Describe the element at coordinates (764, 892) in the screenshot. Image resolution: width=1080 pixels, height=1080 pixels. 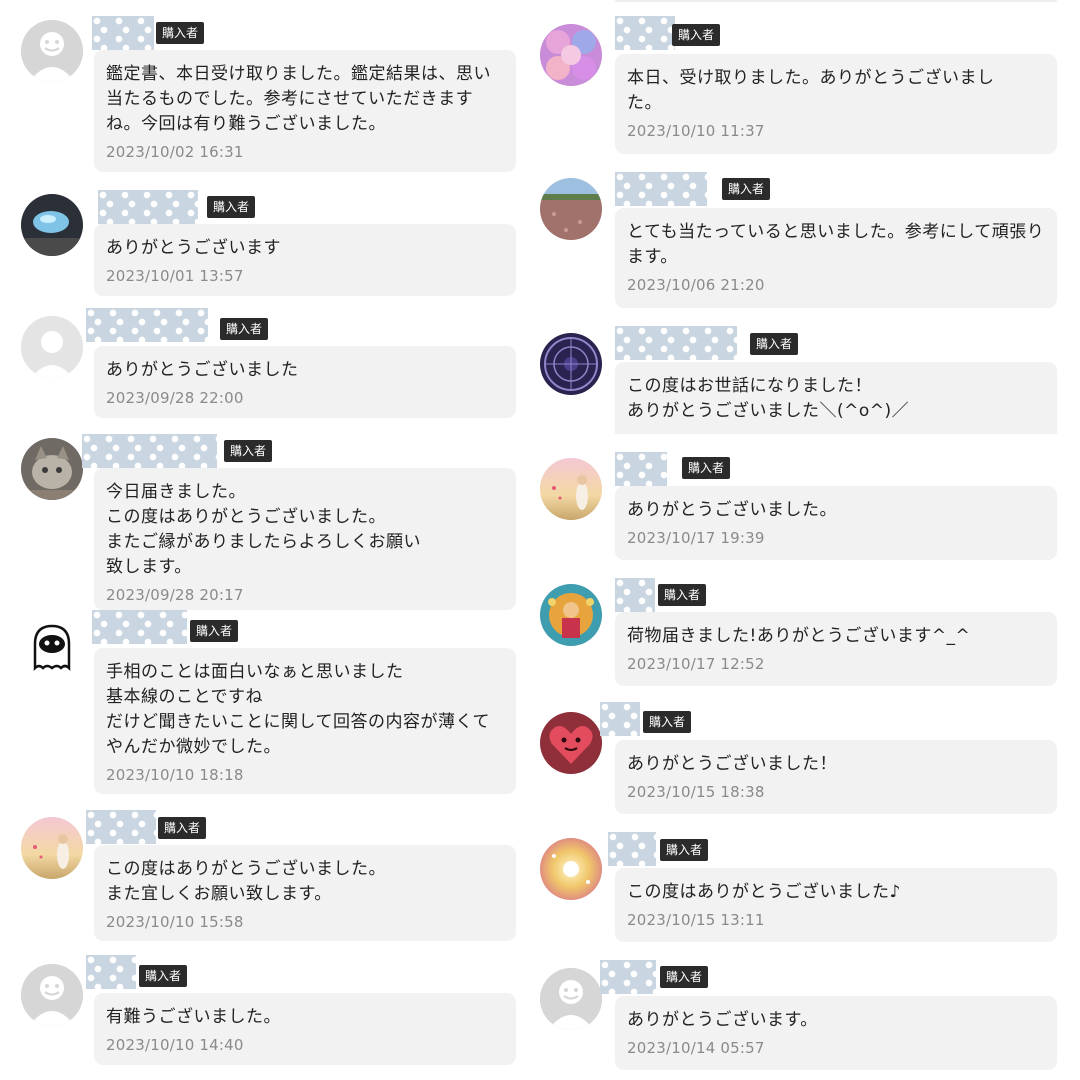
I see `review-comment: この度はありがとうございました♪` at that location.